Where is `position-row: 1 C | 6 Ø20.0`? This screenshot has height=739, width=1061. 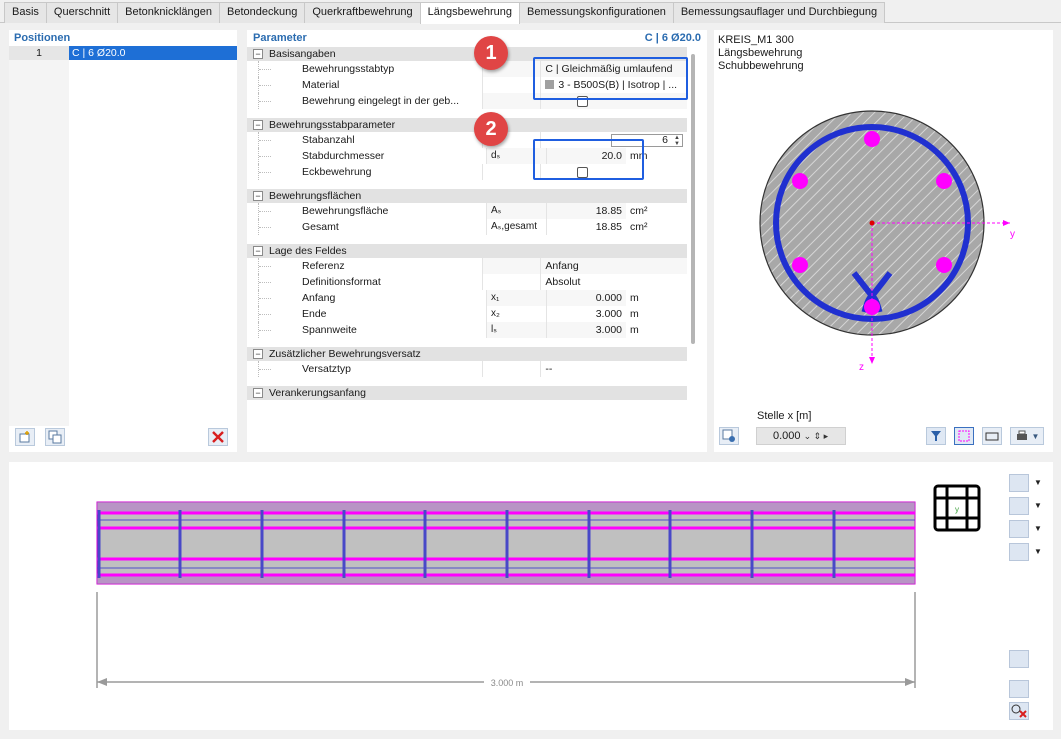
position-row: 1 C | 6 Ø20.0 is located at coordinates (123, 53).